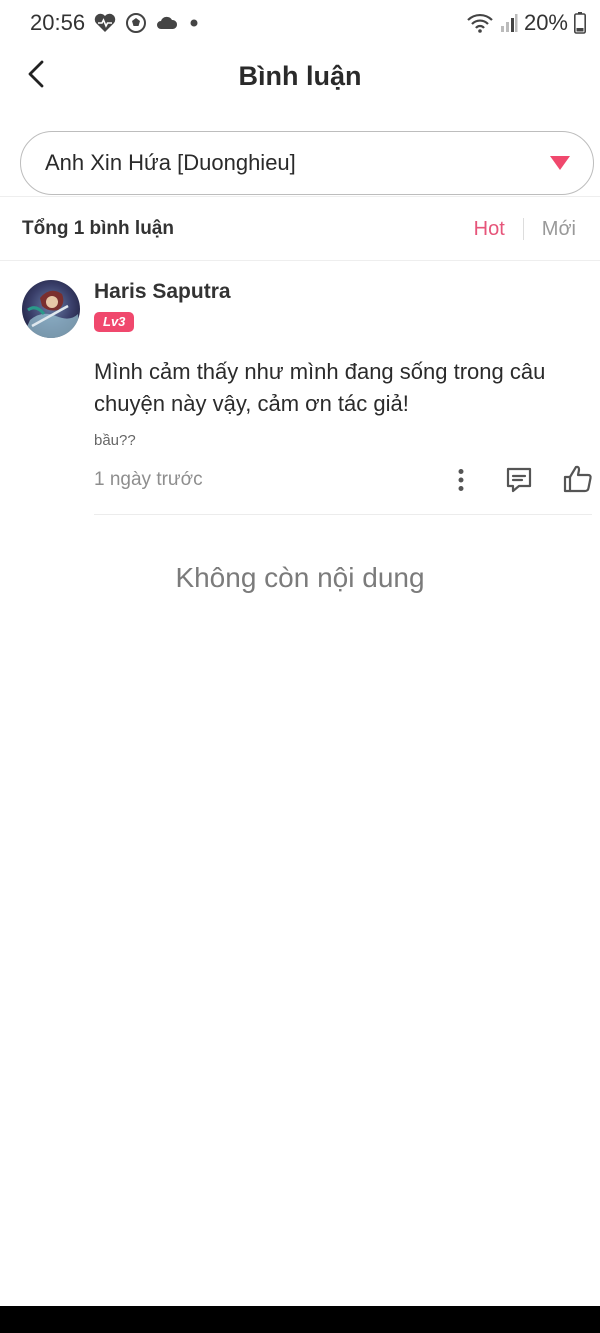 This screenshot has width=600, height=1333. What do you see at coordinates (58, 22) in the screenshot?
I see `status-time: 20:56` at bounding box center [58, 22].